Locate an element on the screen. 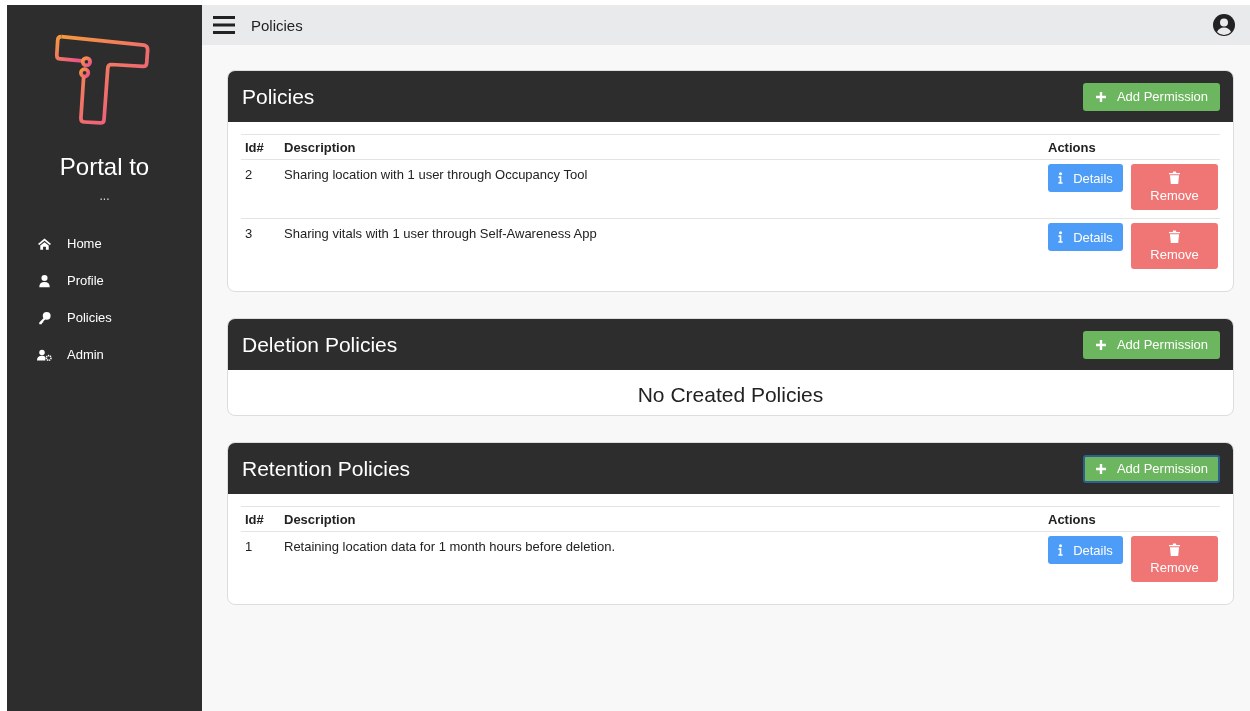 The height and width of the screenshot is (711, 1250). table-cell-text: Sharing location with 1 user through Occupancy Tool is located at coordinates (436, 175).